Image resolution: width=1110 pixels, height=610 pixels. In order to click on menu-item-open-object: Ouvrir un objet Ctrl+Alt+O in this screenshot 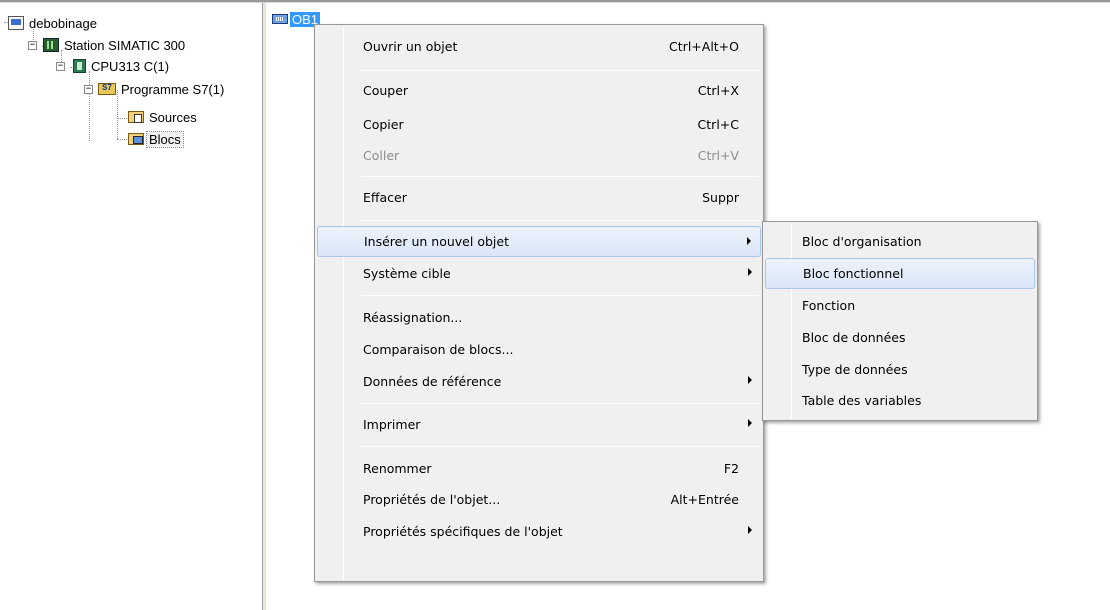, I will do `click(539, 46)`.